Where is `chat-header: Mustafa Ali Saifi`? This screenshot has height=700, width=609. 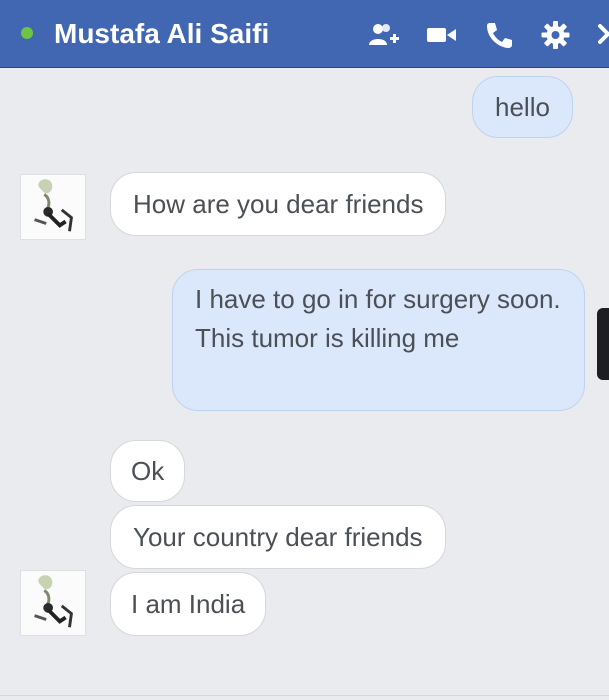
chat-header: Mustafa Ali Saifi is located at coordinates (304, 34).